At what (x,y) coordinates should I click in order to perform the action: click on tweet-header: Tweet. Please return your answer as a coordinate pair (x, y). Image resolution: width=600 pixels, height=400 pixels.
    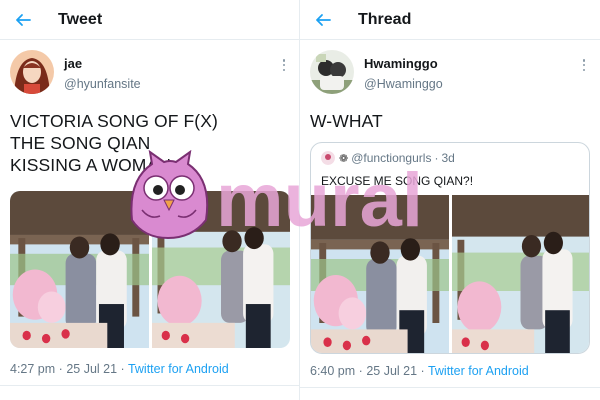
    Looking at the image, I should click on (150, 20).